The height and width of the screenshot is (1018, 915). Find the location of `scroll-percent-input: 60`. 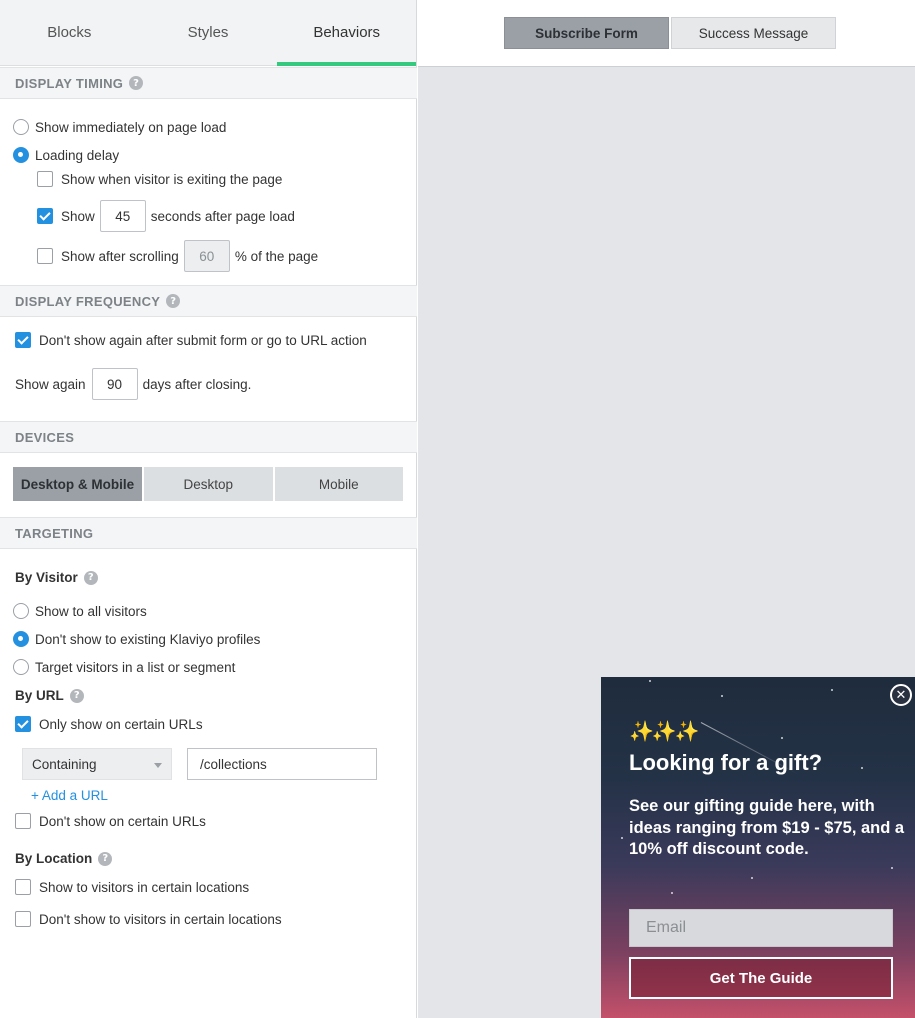

scroll-percent-input: 60 is located at coordinates (206, 256).